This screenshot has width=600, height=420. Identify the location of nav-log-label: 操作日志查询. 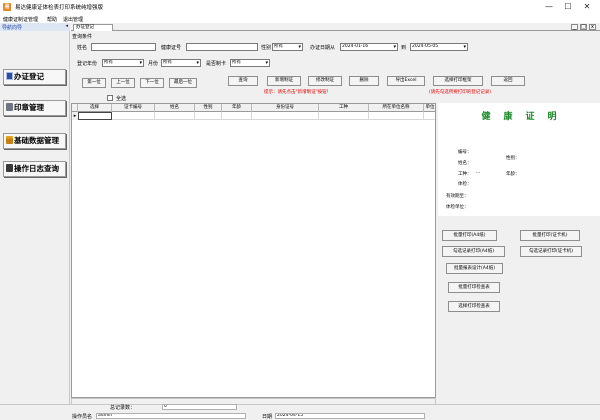
(36, 168).